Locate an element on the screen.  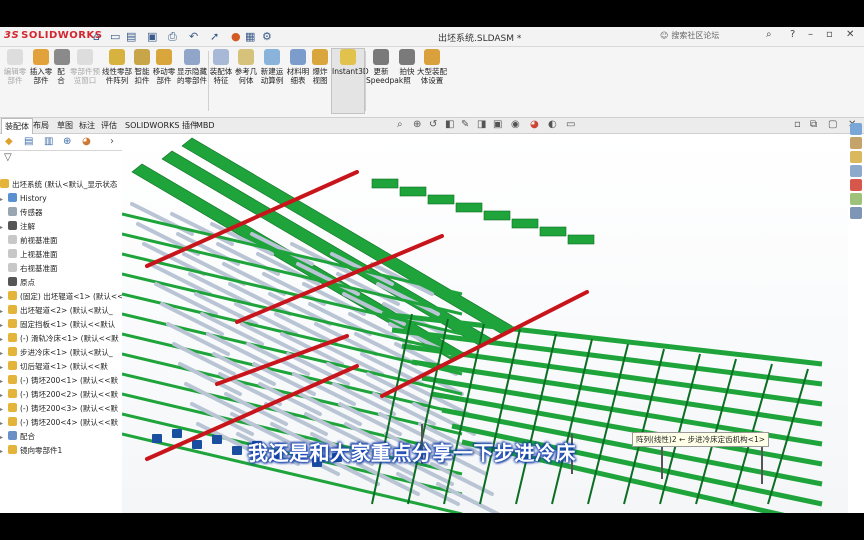
zoom-to-fit-icon: ⌕ is located at coordinates (400, 124).